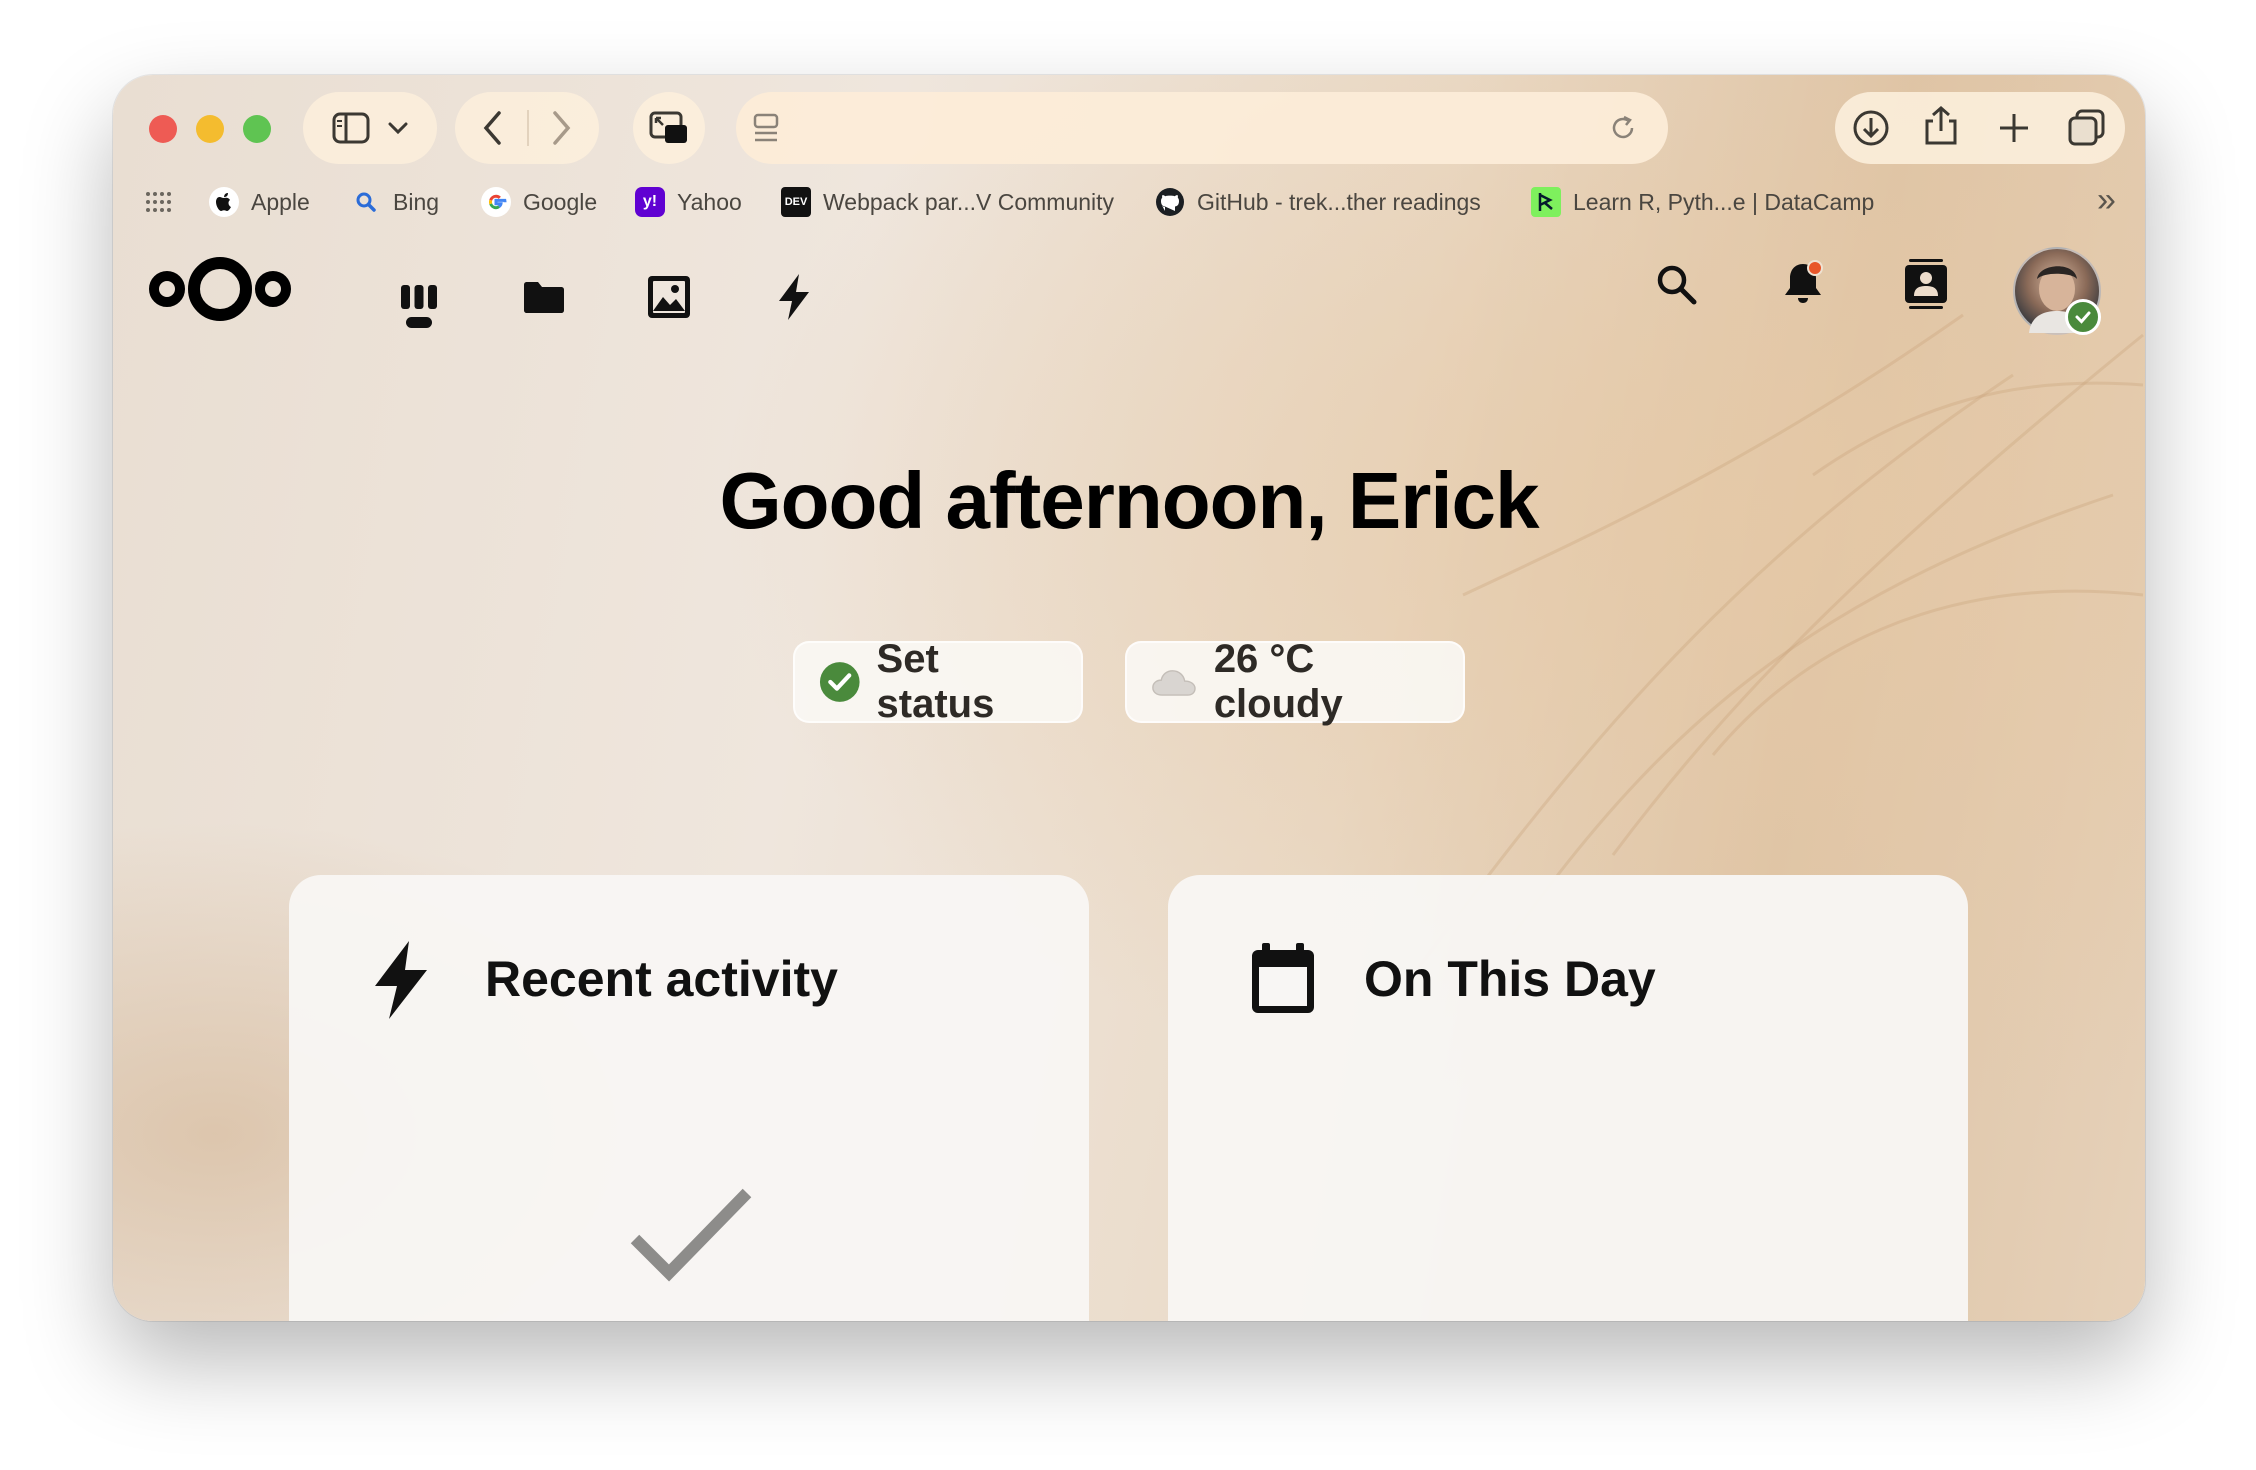 The image size is (2256, 1470). Describe the element at coordinates (257, 129) in the screenshot. I see `zoom-window-button` at that location.